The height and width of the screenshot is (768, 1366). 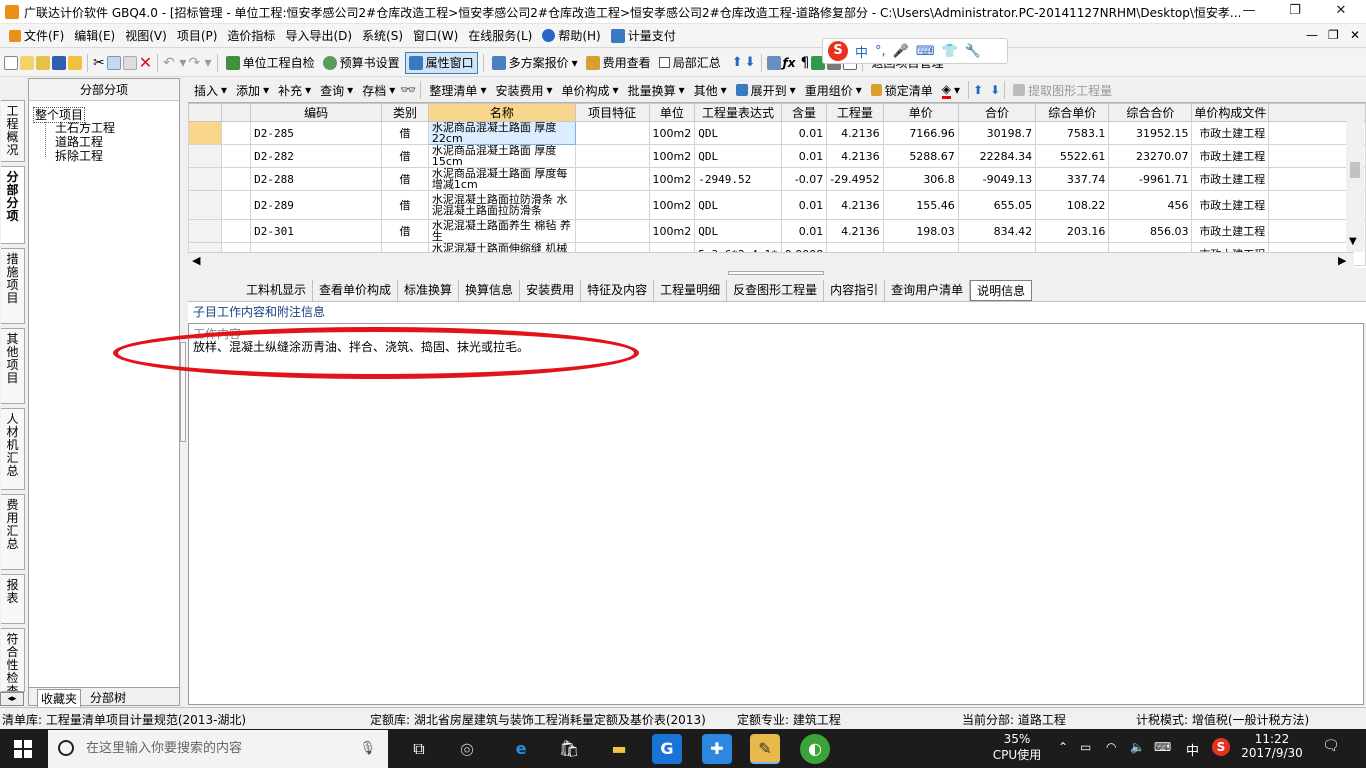 I want to click on table-cell: 337.74, so click(x=1072, y=179).